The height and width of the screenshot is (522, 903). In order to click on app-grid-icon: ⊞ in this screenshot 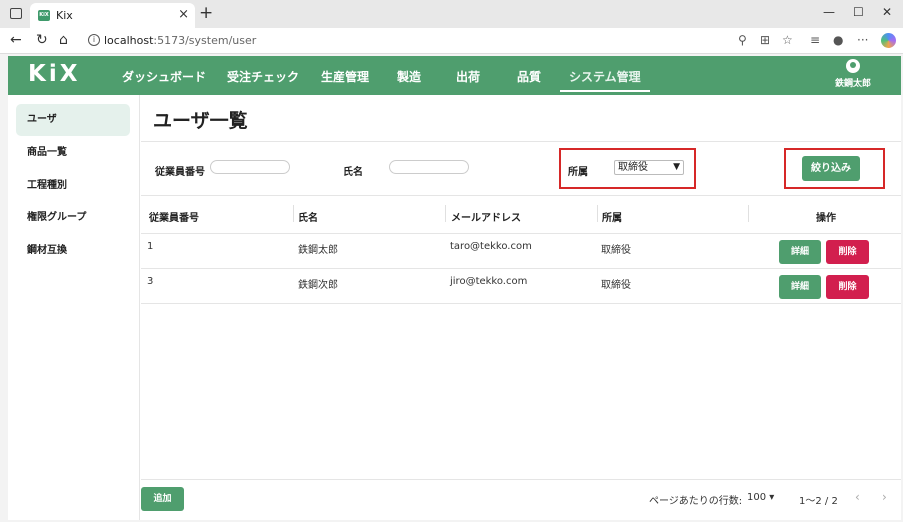, I will do `click(765, 40)`.